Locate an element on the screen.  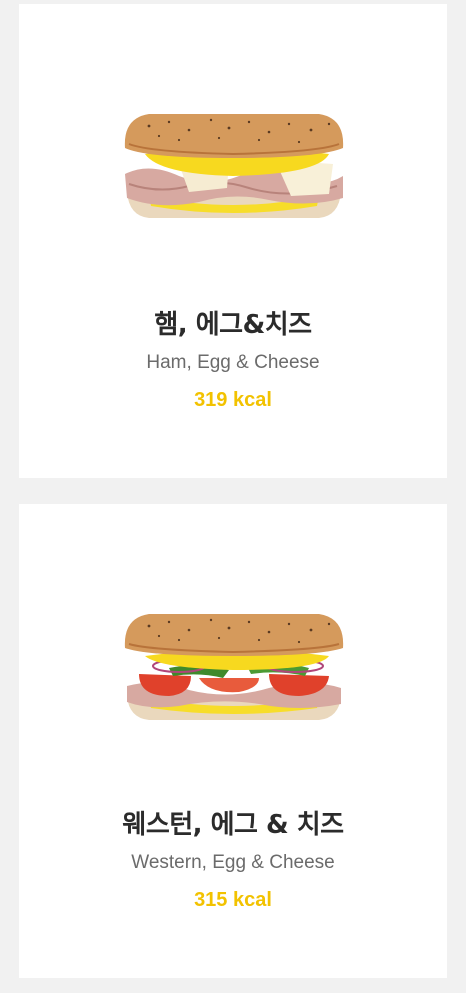
western-egg-cheese-sandwich-image is located at coordinates (234, 667).